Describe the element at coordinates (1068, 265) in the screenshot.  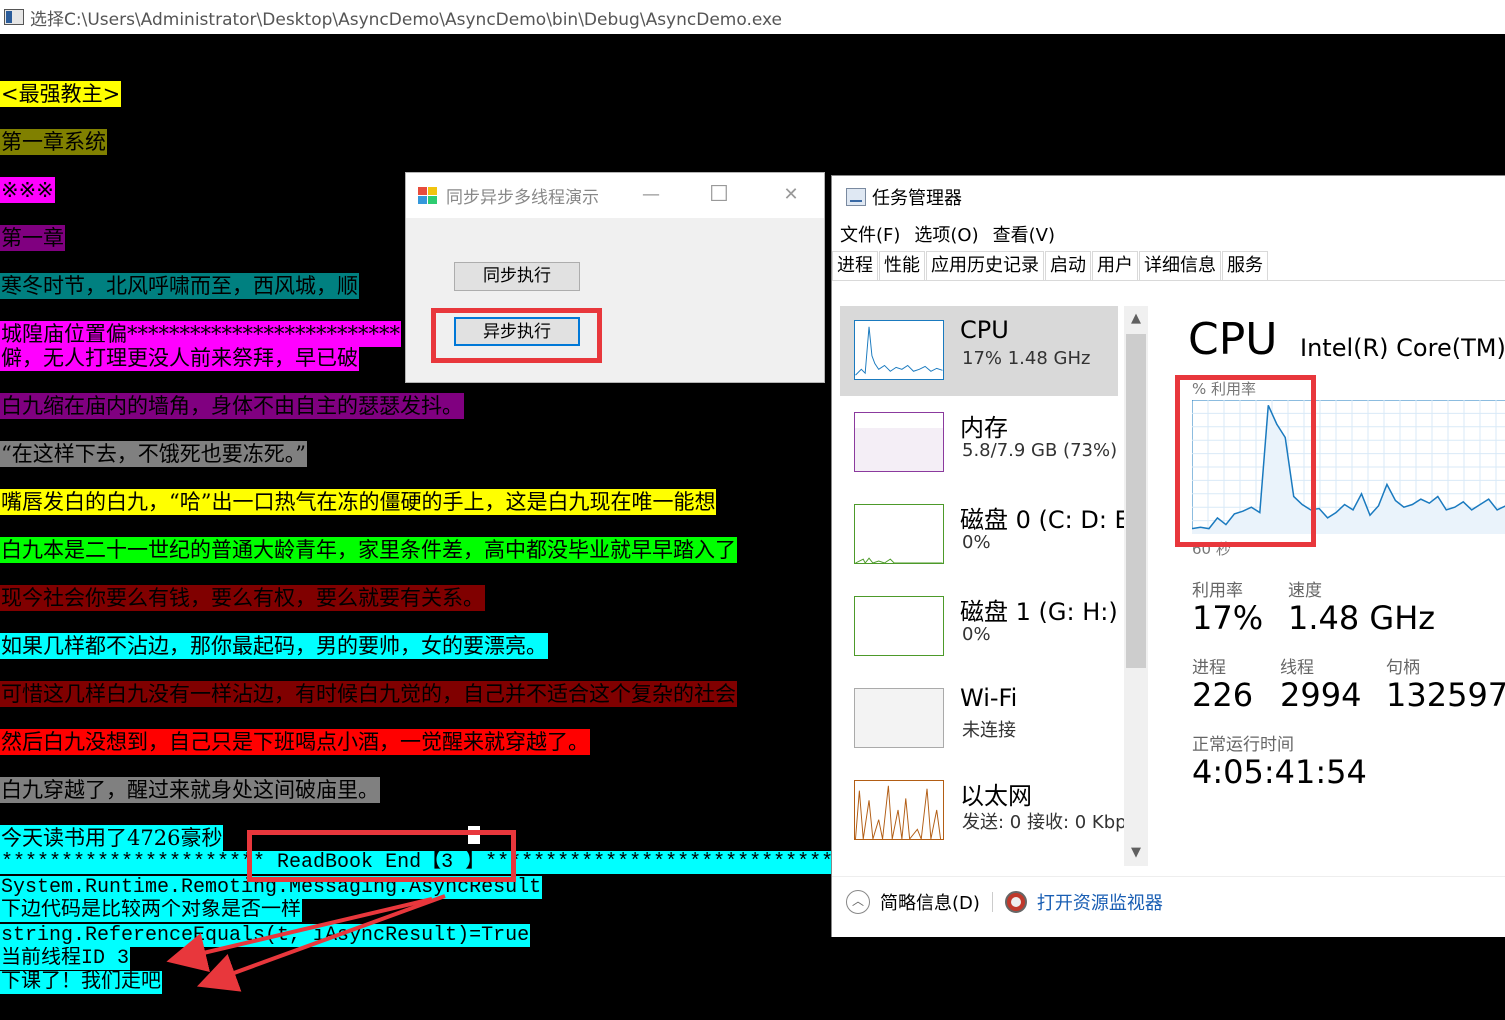
I see `tab-startup: 启动` at that location.